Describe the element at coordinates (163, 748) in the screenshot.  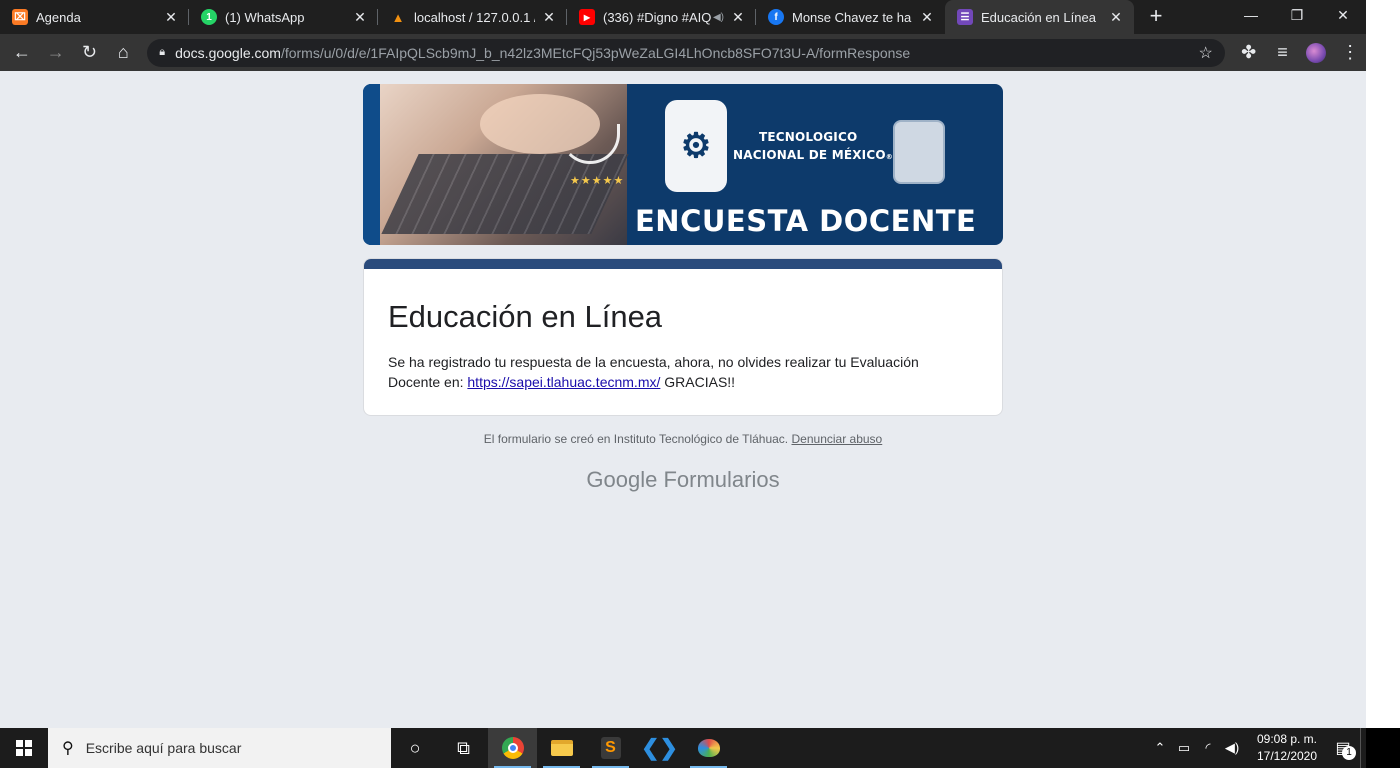
I see `search-placeholder: Escribe aquí para buscar` at that location.